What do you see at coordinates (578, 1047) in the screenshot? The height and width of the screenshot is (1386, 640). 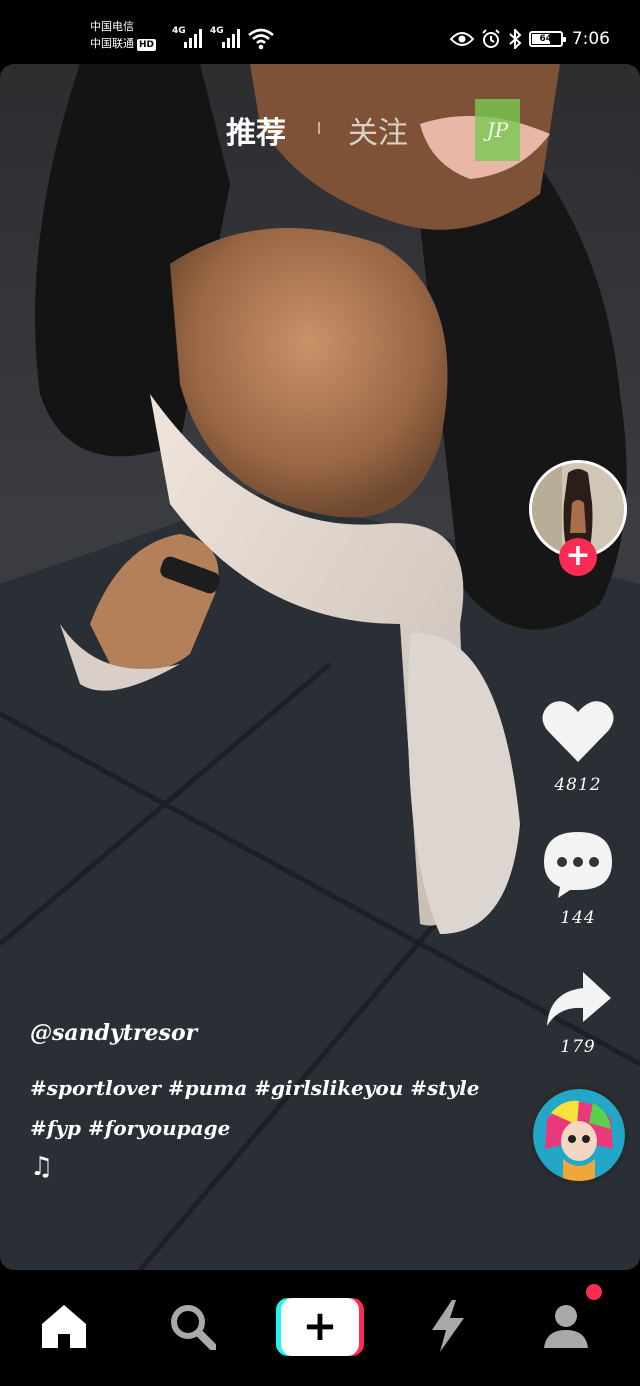 I see `share-count: 179` at bounding box center [578, 1047].